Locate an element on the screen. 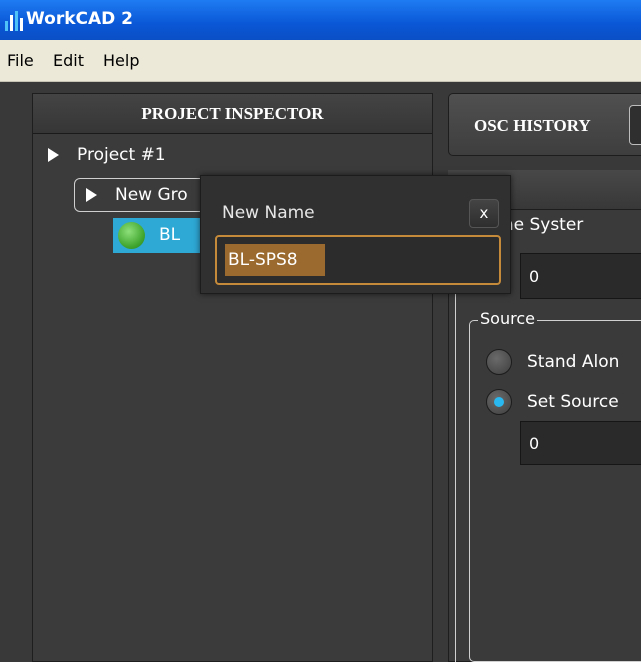  divider-line is located at coordinates (455, 477).